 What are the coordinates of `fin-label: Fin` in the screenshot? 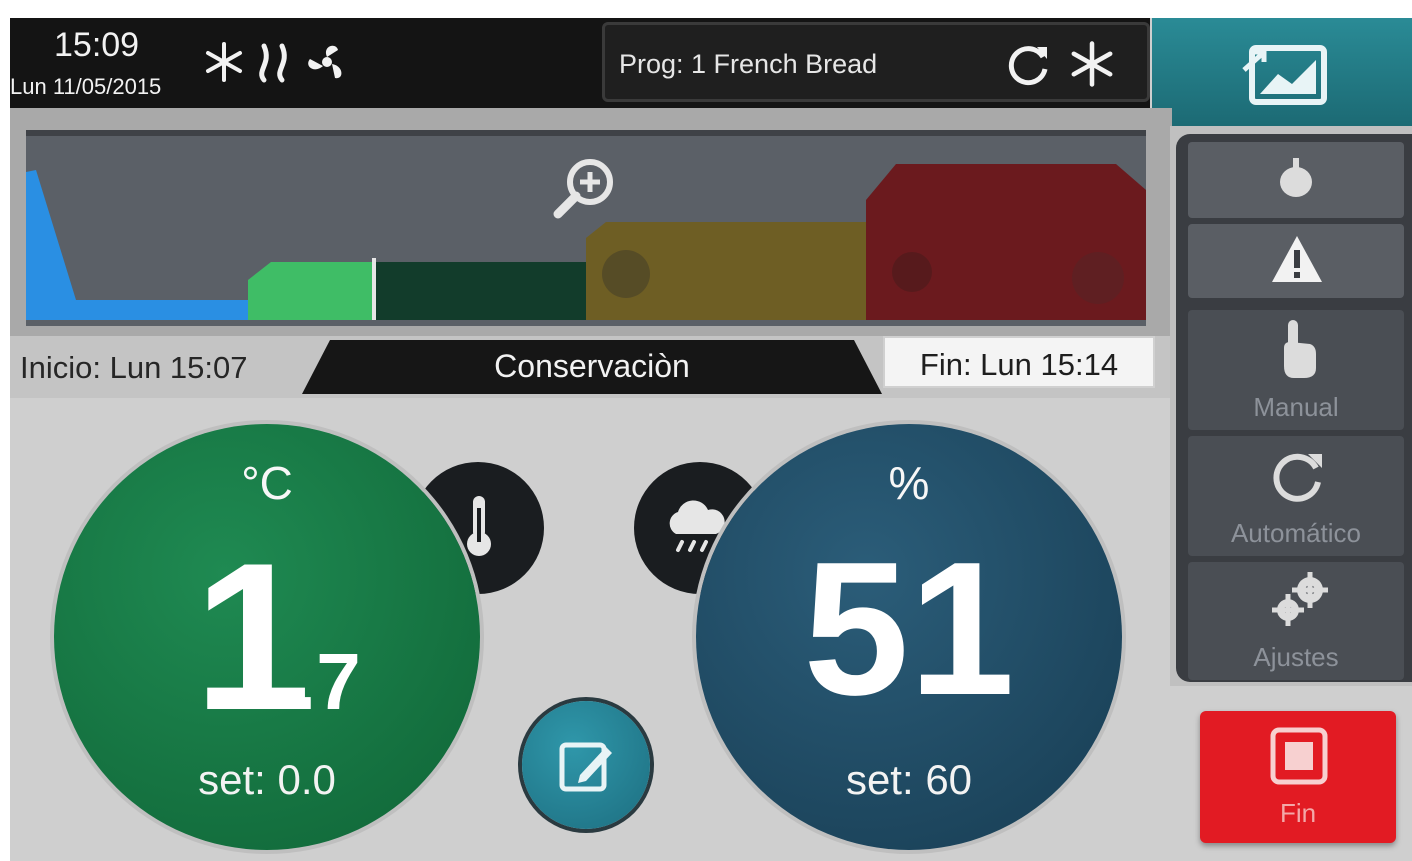 It's located at (1298, 813).